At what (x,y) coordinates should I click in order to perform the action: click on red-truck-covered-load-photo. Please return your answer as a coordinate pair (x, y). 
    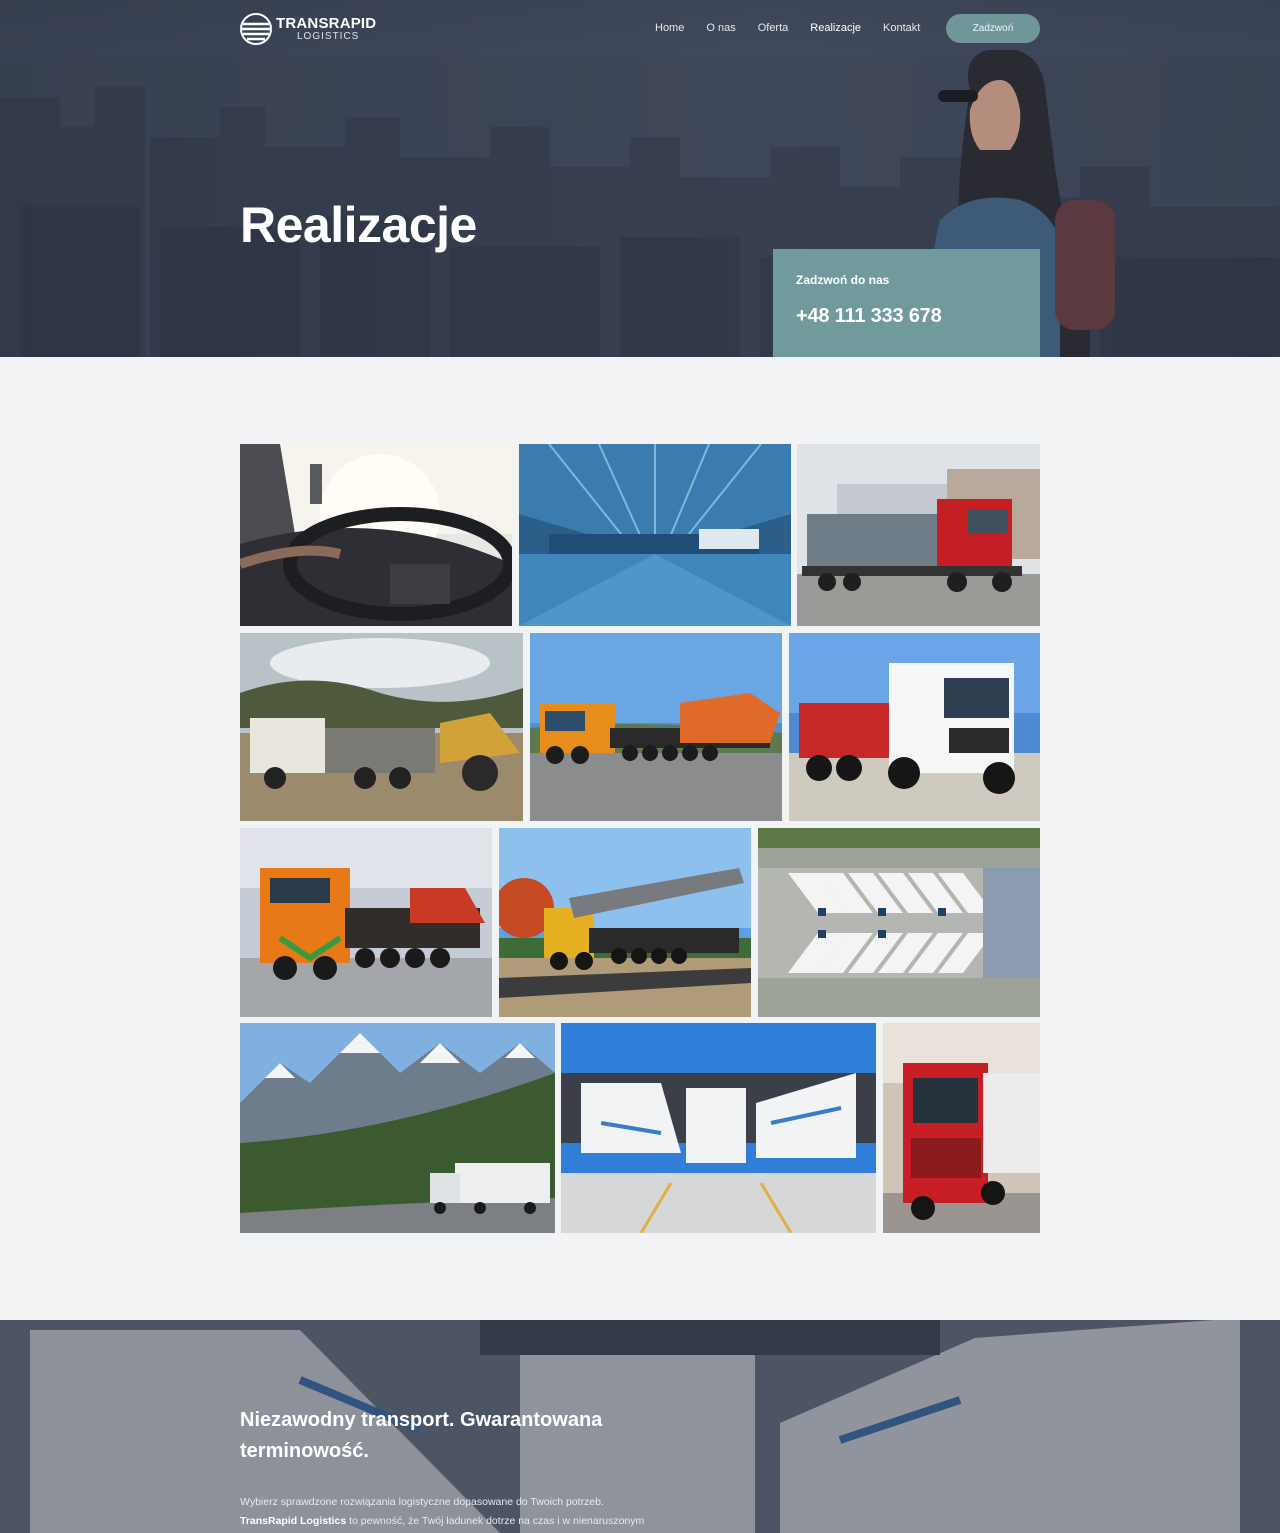
    Looking at the image, I should click on (918, 535).